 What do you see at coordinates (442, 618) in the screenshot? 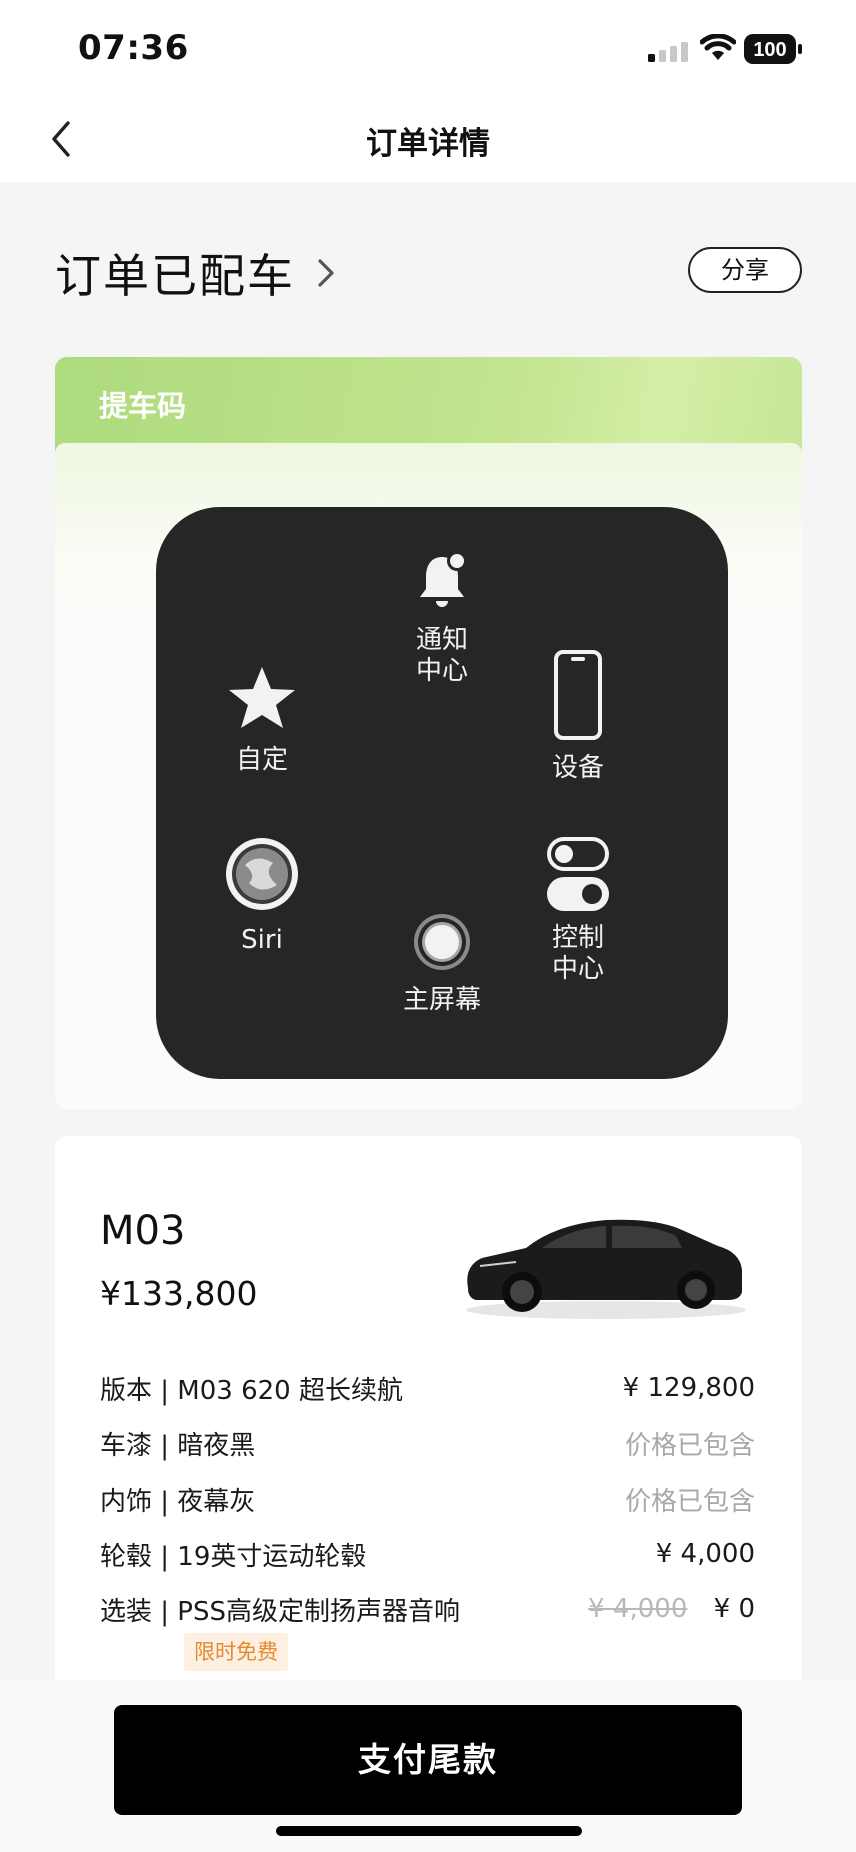
I see `at-notification-center: 通知 中心` at bounding box center [442, 618].